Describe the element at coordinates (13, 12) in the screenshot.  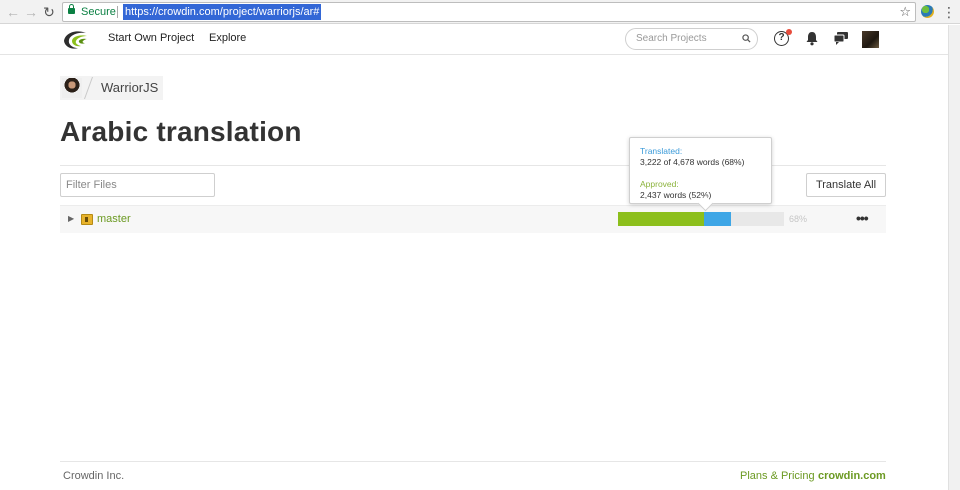
I see `back-icon: ←` at that location.